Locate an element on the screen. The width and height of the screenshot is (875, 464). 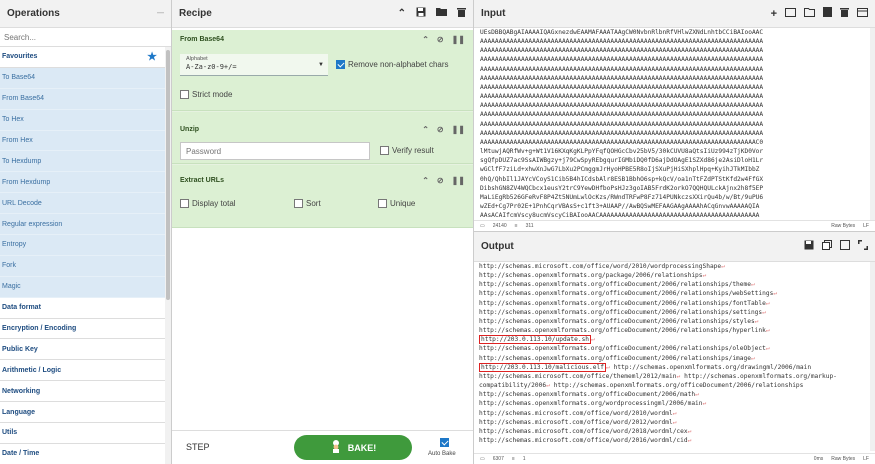
operation-item: From Base64 is located at coordinates (85, 99).